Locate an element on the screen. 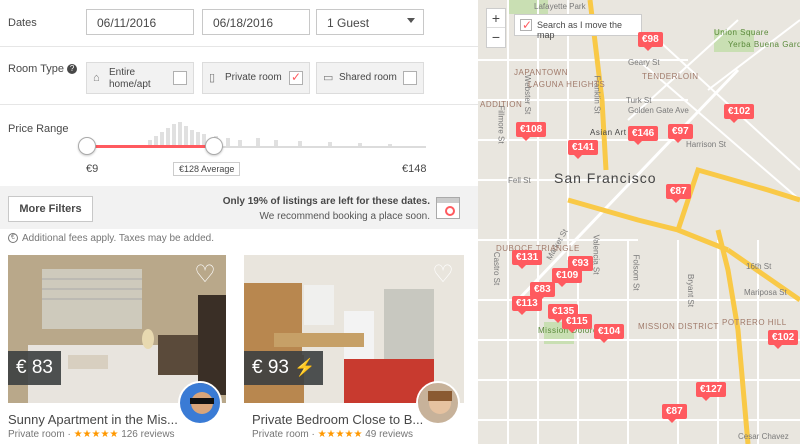 This screenshot has width=800, height=444. price-pin: €146 is located at coordinates (643, 135).